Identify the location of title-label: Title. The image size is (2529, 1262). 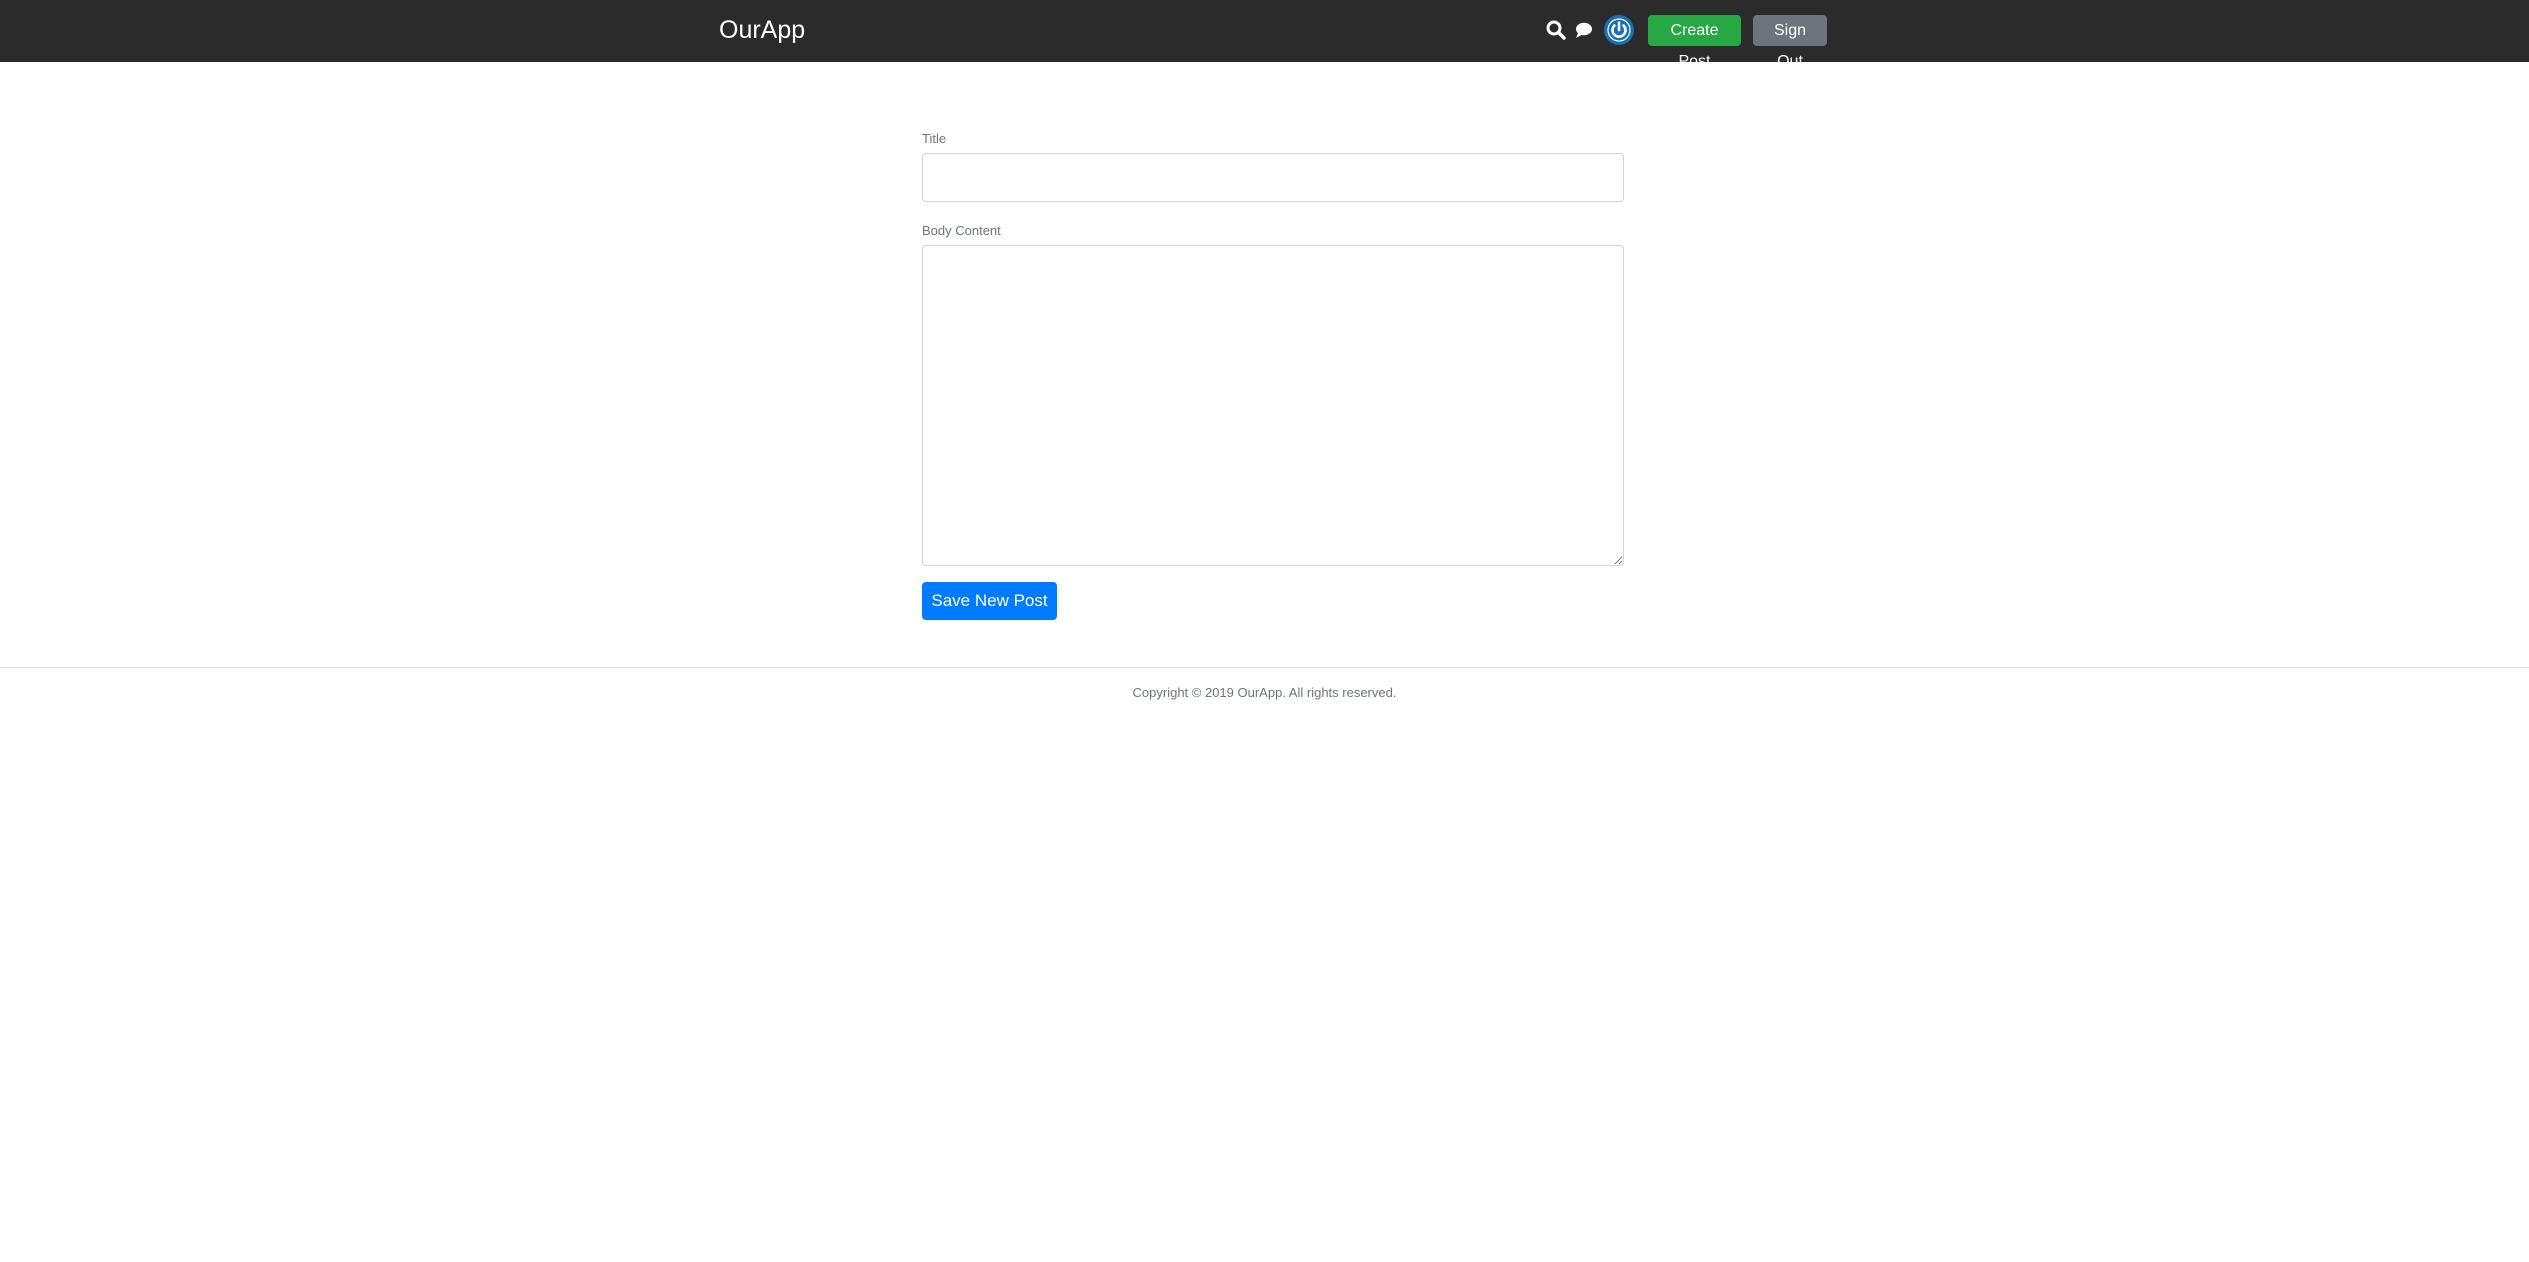
(934, 138).